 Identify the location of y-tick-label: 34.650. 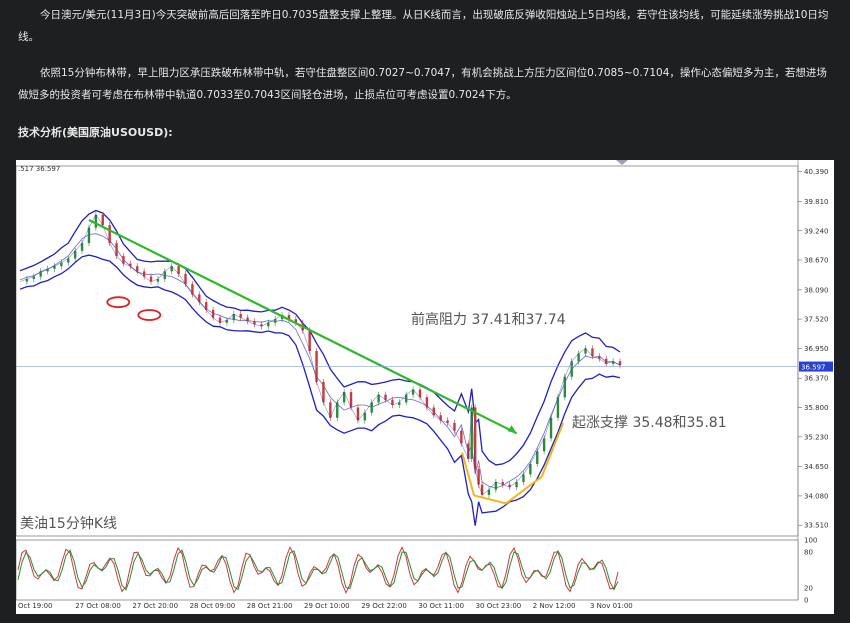
(816, 467).